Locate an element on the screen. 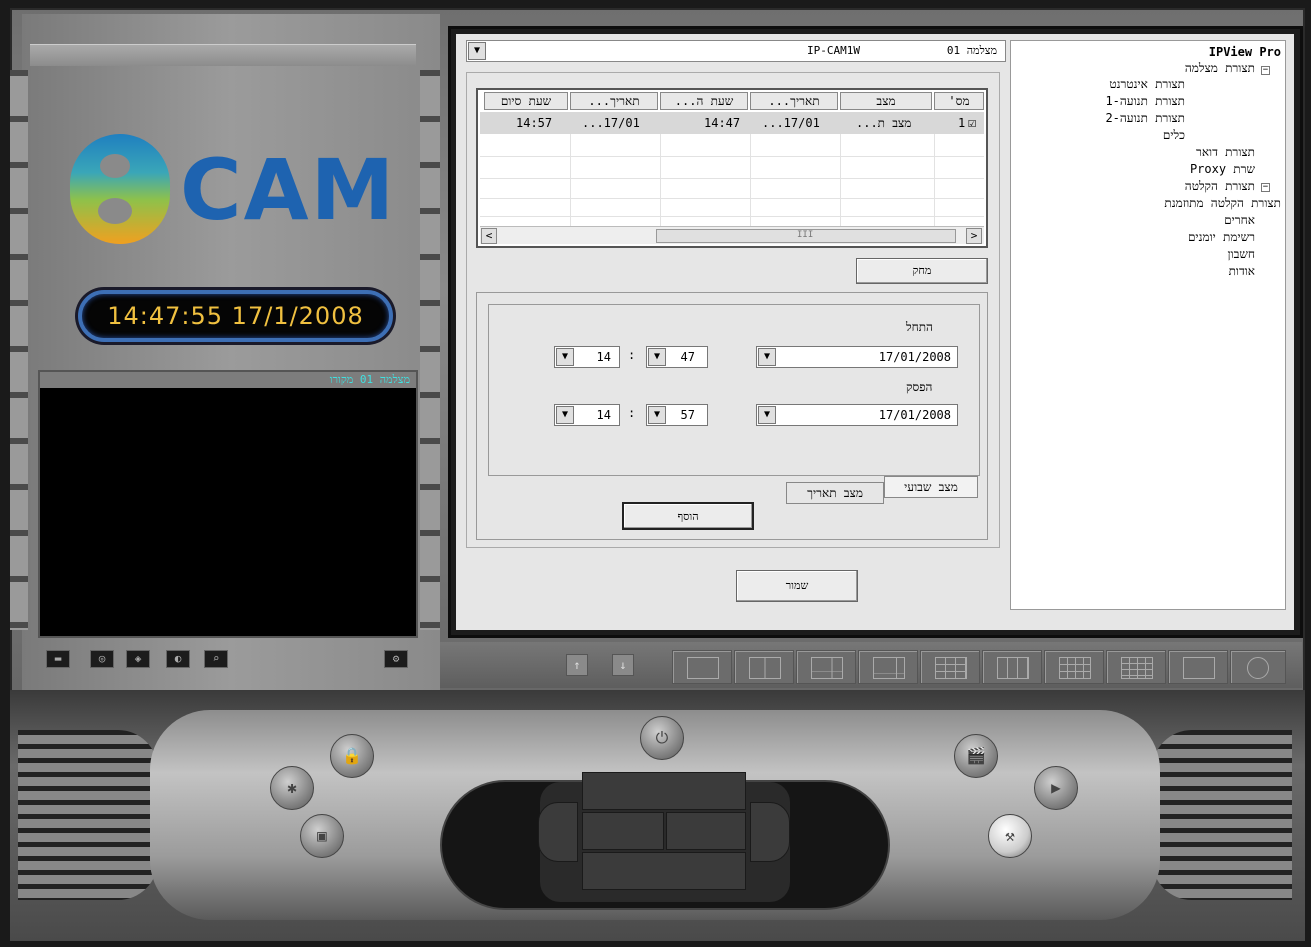 The width and height of the screenshot is (1311, 947). tree-item-tools: כלים is located at coordinates (1174, 135).